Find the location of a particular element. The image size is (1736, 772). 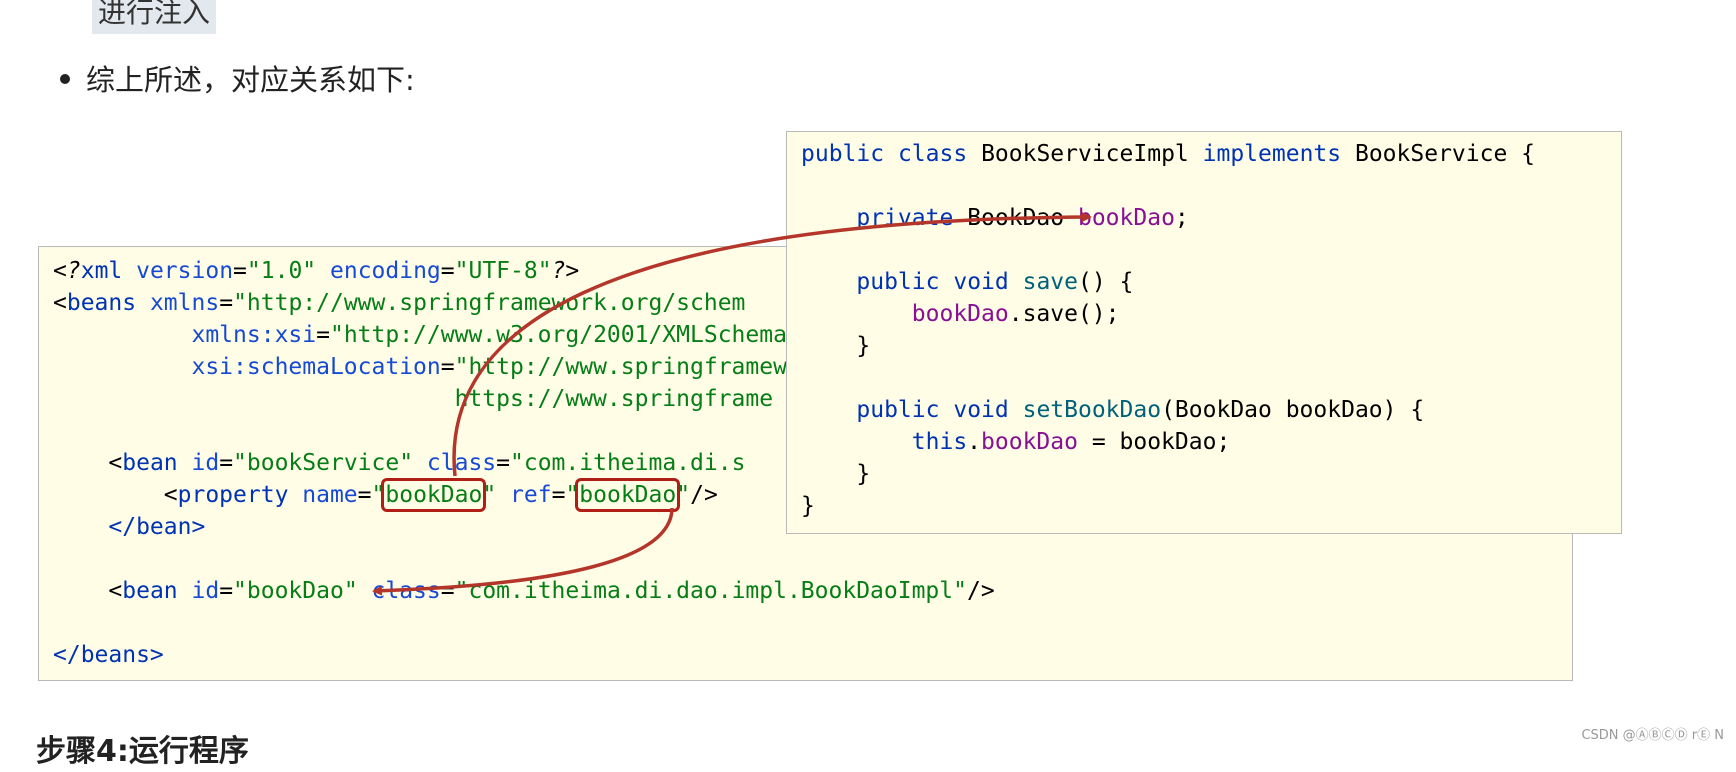

java-class-name: BookServiceImpl is located at coordinates (1085, 154).